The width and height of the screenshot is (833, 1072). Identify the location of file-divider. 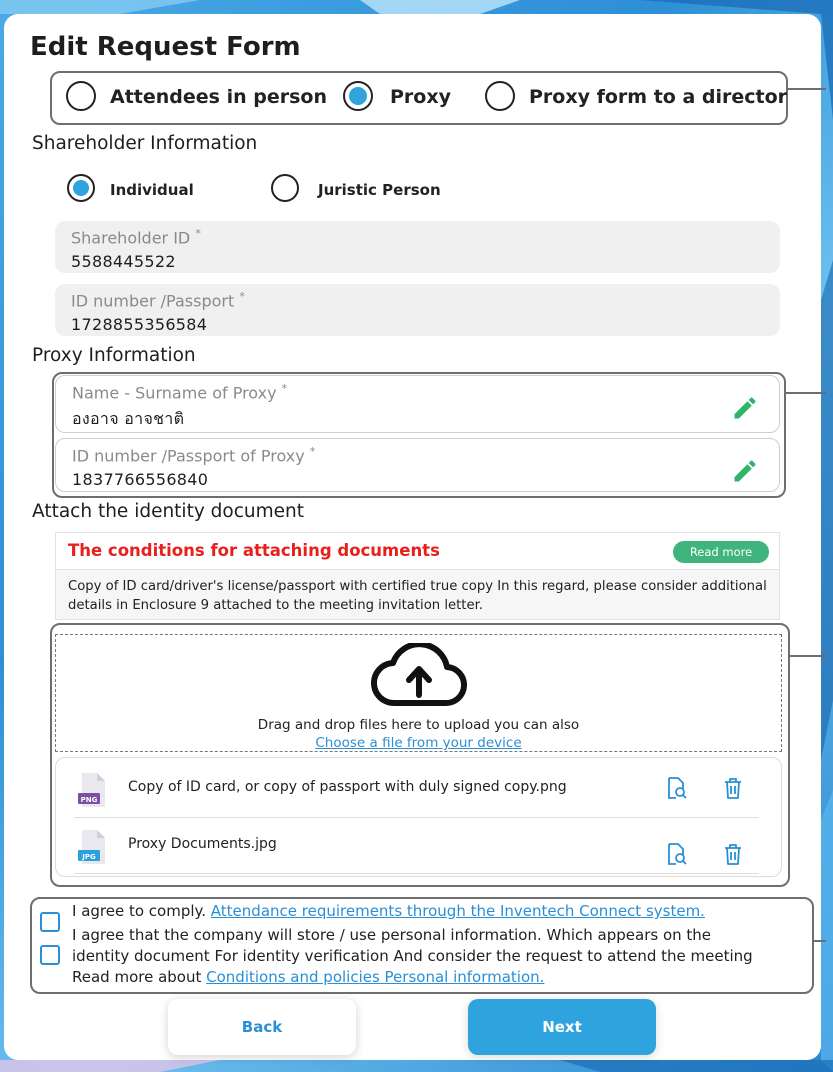
(416, 873).